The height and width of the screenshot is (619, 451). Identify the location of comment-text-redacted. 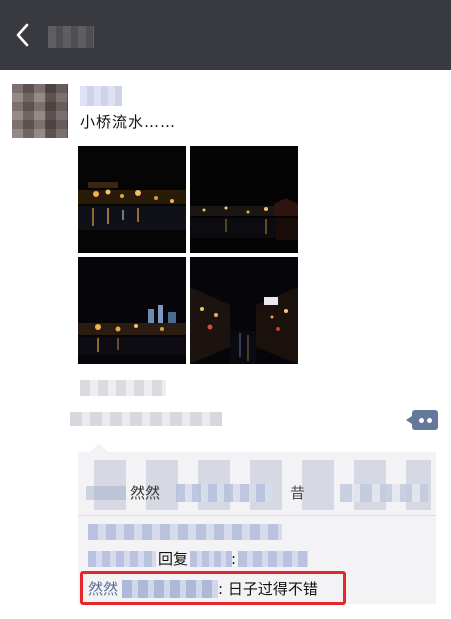
(273, 559).